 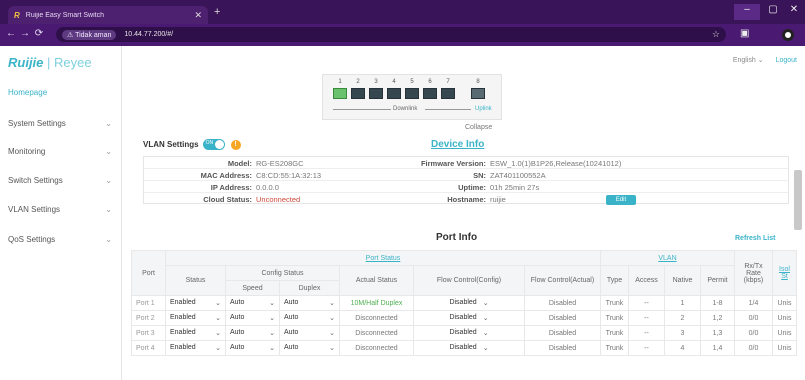 What do you see at coordinates (478, 127) in the screenshot?
I see `collapse-link: Collapse` at bounding box center [478, 127].